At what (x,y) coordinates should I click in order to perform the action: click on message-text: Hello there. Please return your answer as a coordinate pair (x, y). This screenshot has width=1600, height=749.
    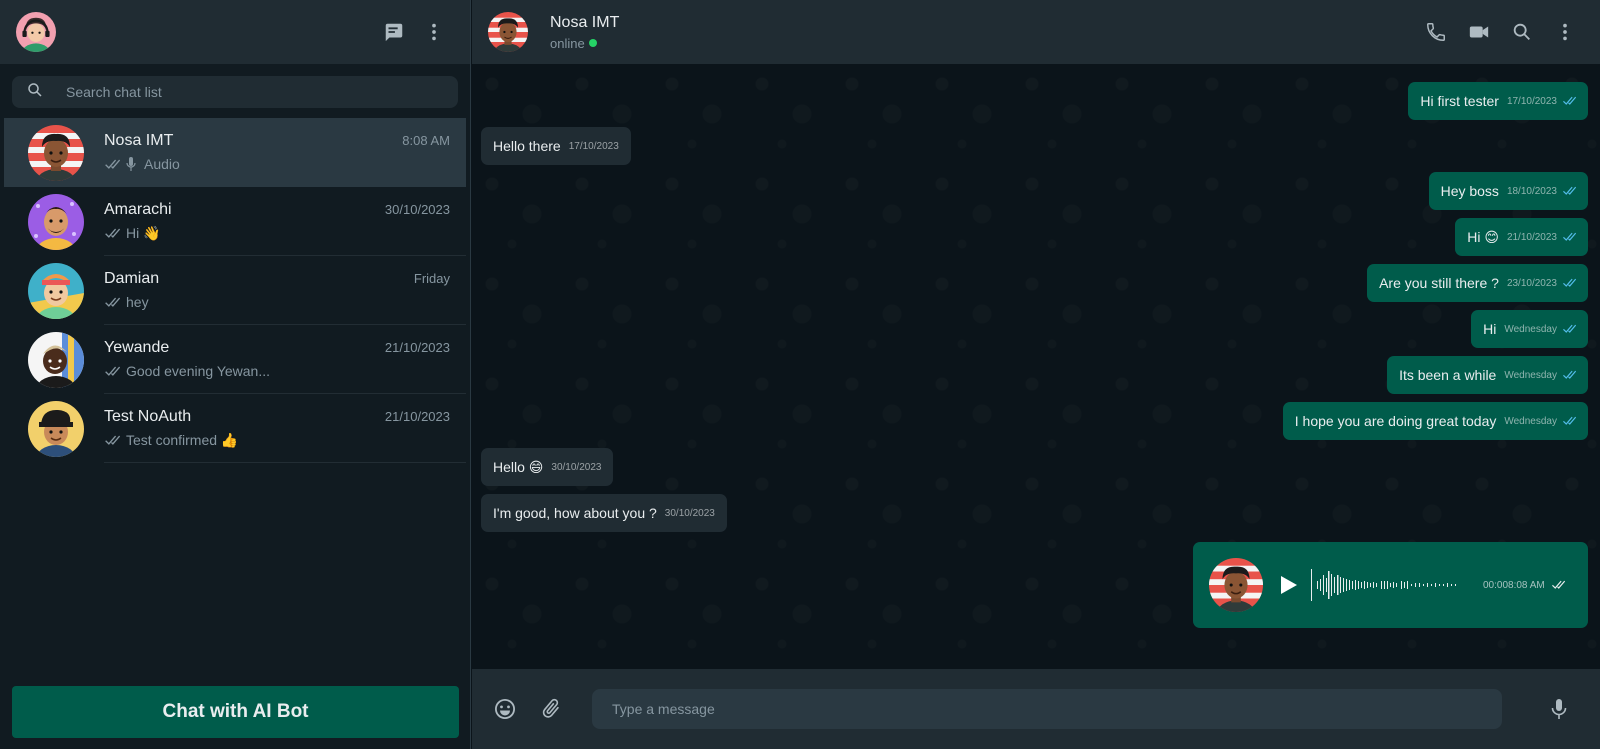
    Looking at the image, I should click on (527, 146).